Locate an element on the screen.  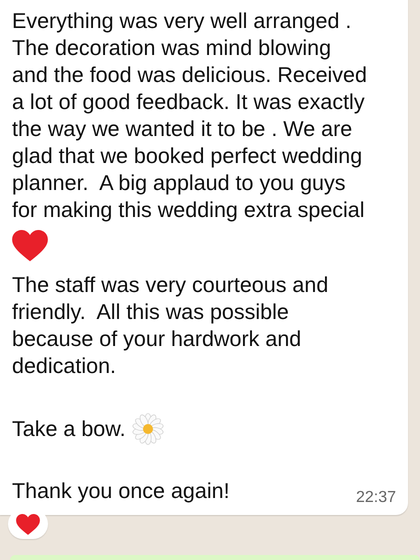
message-time: 22:37 is located at coordinates (376, 498).